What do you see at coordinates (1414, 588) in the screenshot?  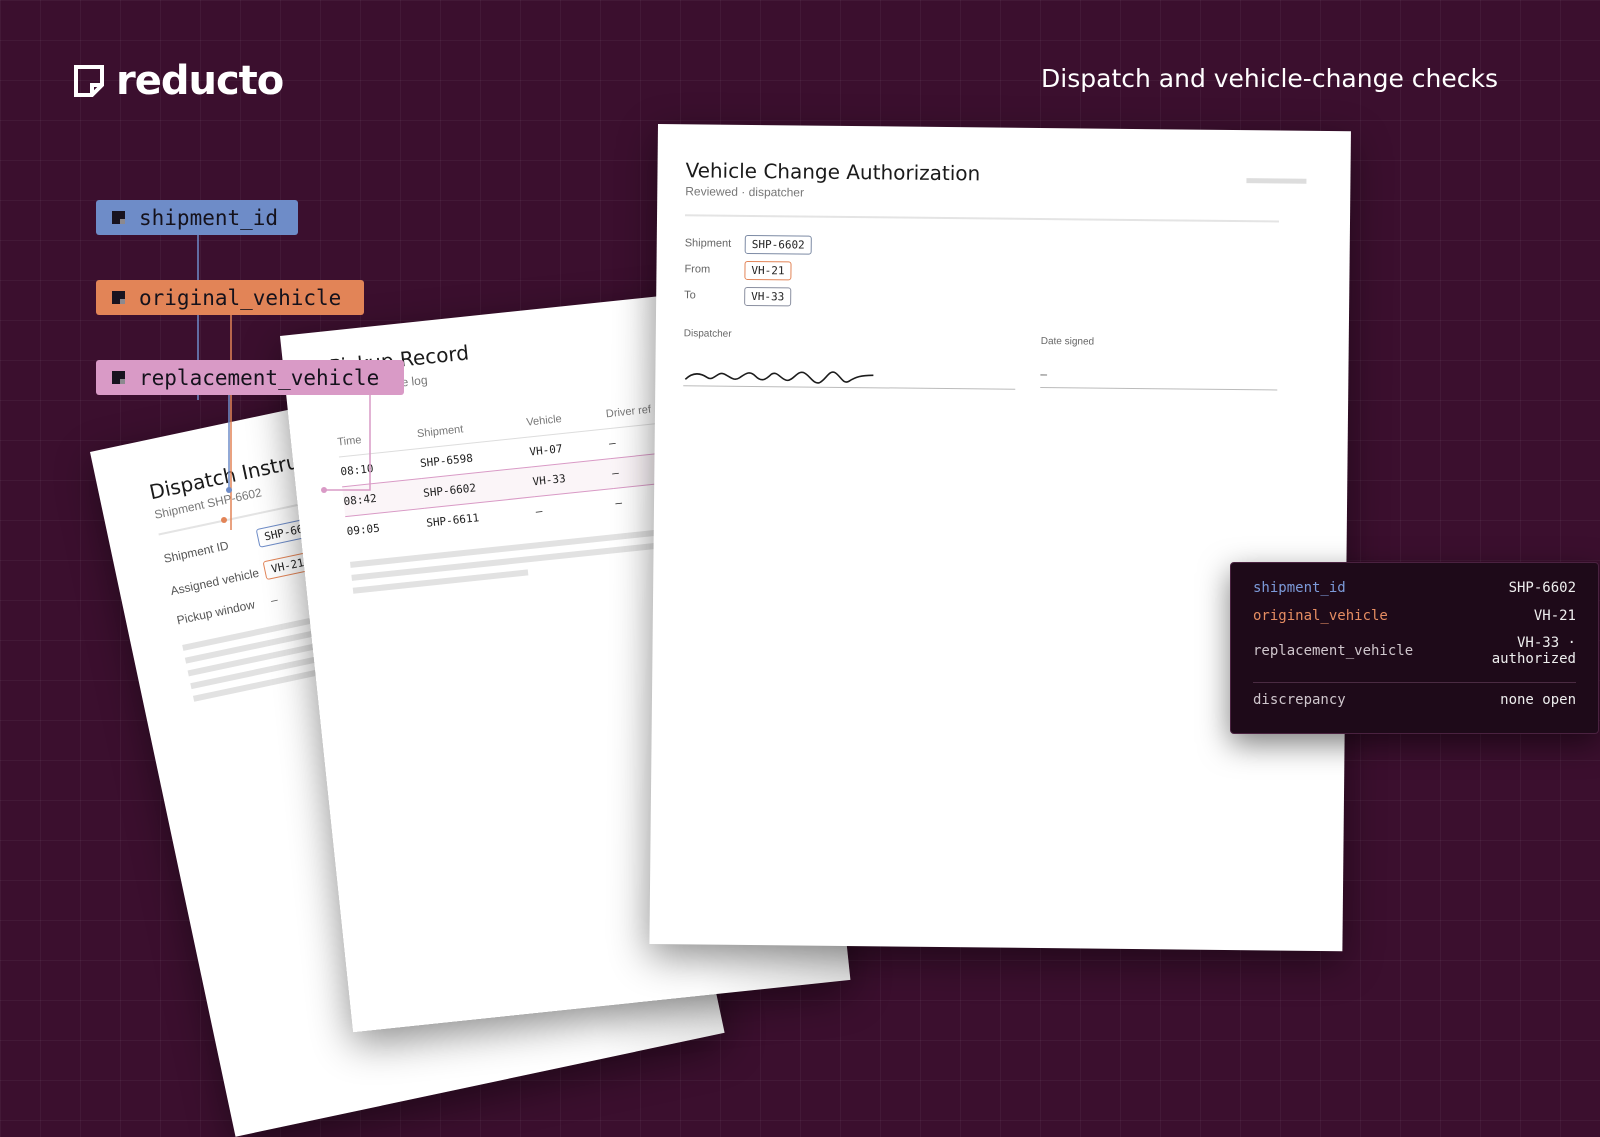 I see `result-row: shipment_id SHP-6602` at bounding box center [1414, 588].